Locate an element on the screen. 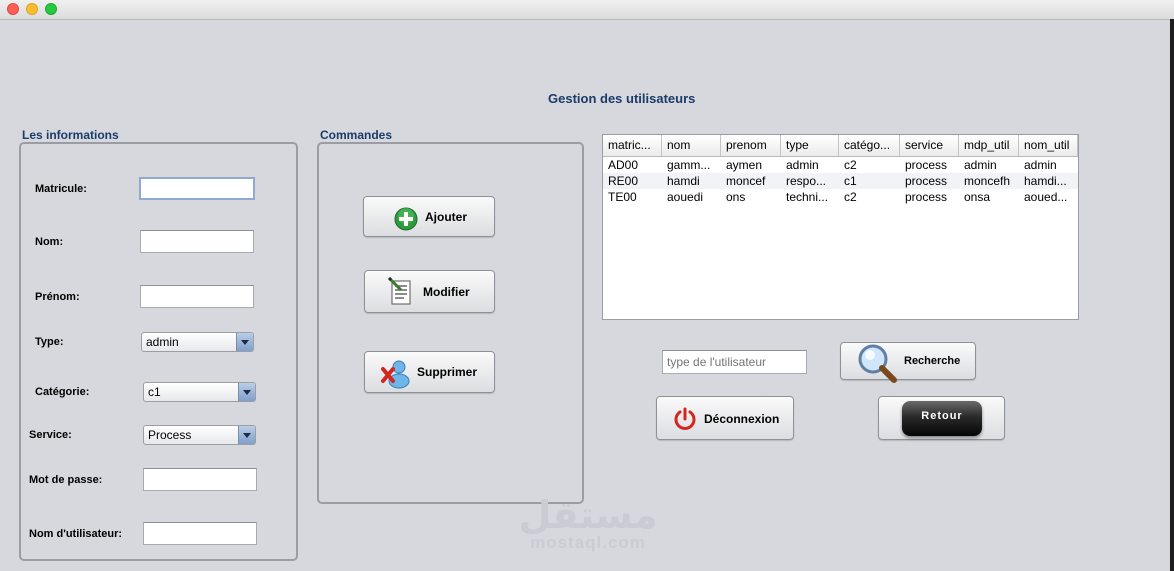 This screenshot has width=1174, height=571. minimize-window-button is located at coordinates (32, 9).